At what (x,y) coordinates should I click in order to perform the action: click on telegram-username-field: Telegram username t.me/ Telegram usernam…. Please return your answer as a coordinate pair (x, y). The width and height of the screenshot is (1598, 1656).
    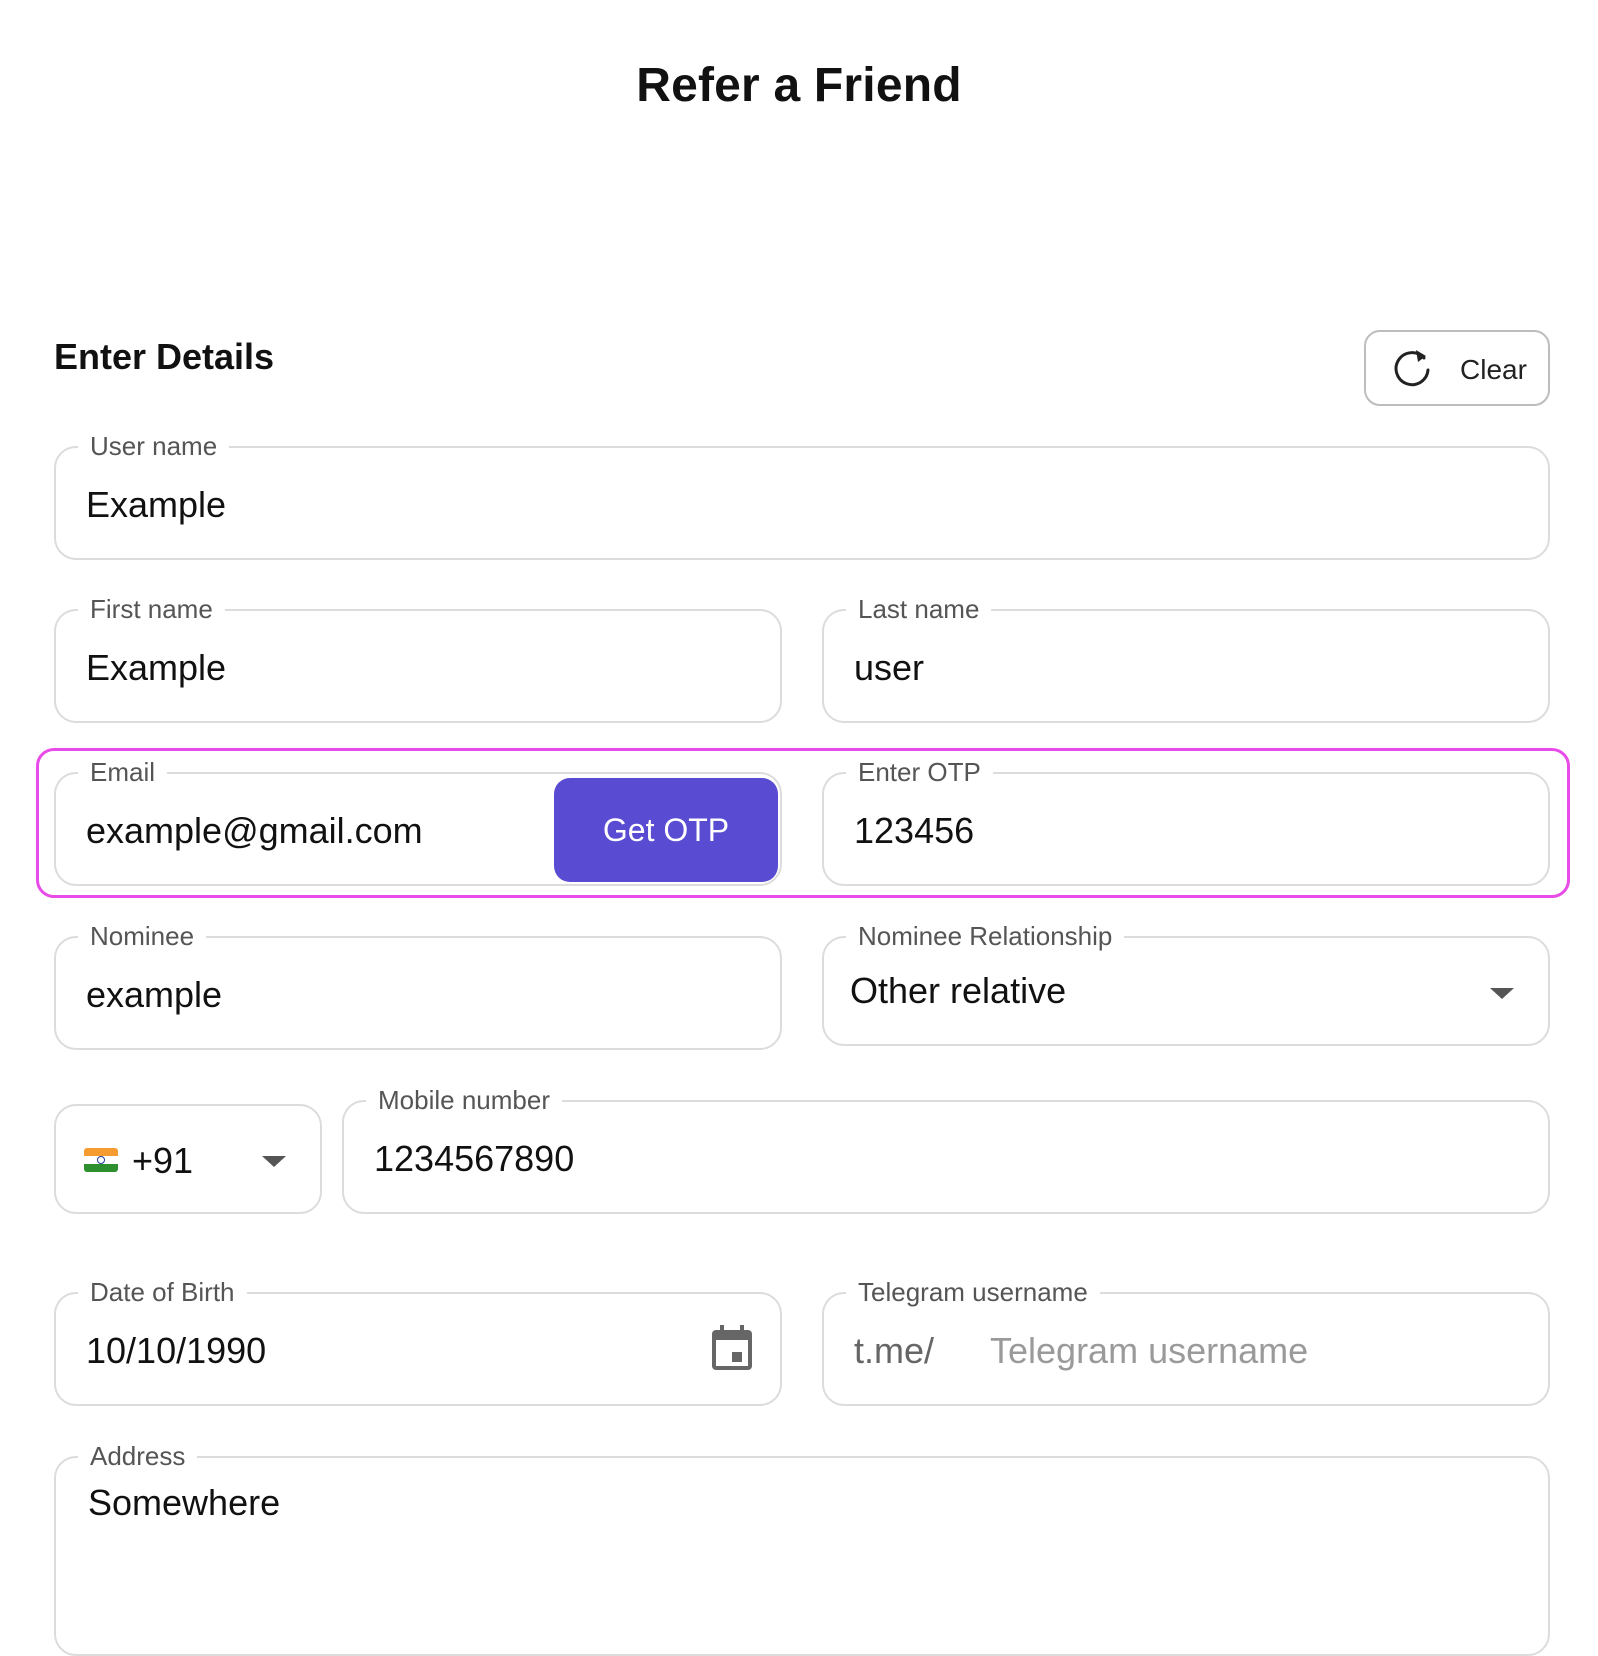
    Looking at the image, I should click on (1186, 1341).